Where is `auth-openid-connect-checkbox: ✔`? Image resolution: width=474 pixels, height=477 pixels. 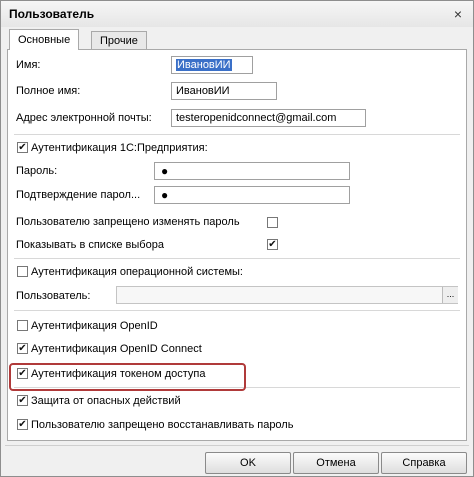 auth-openid-connect-checkbox: ✔ is located at coordinates (22, 348).